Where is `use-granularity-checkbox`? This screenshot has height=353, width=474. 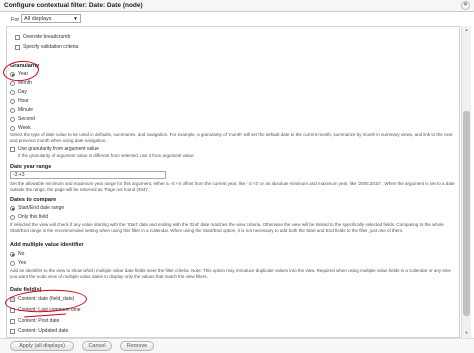 use-granularity-checkbox is located at coordinates (12, 149).